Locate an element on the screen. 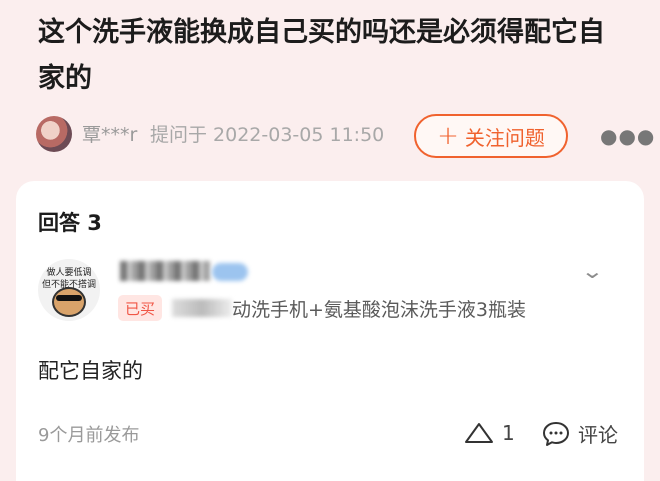 This screenshot has height=481, width=660. follow-question-label: 关注问题 is located at coordinates (504, 137).